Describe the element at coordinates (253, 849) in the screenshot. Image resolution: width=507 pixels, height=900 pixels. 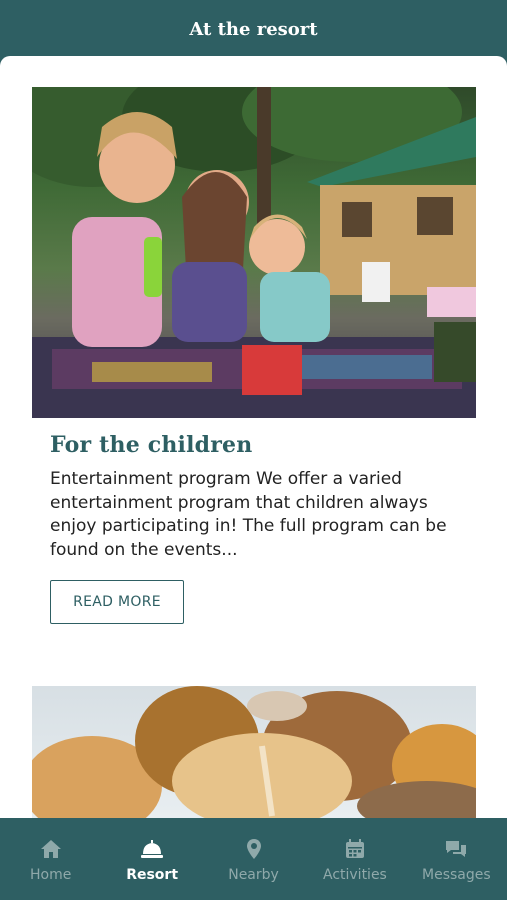
I see `map-pin-icon` at that location.